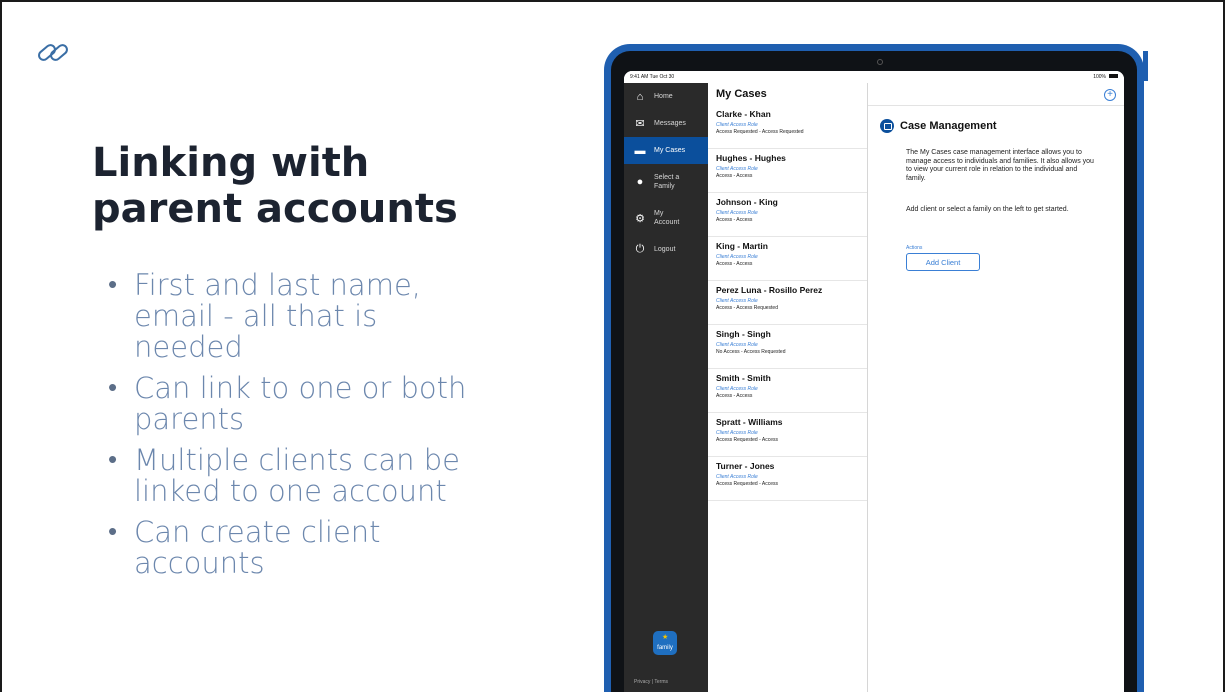 The image size is (1225, 692). I want to click on case-access: Access Requested - Access Requested, so click(760, 132).